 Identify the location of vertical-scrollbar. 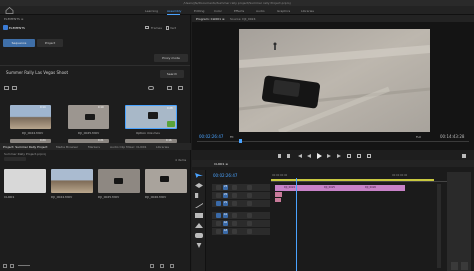
(439, 226).